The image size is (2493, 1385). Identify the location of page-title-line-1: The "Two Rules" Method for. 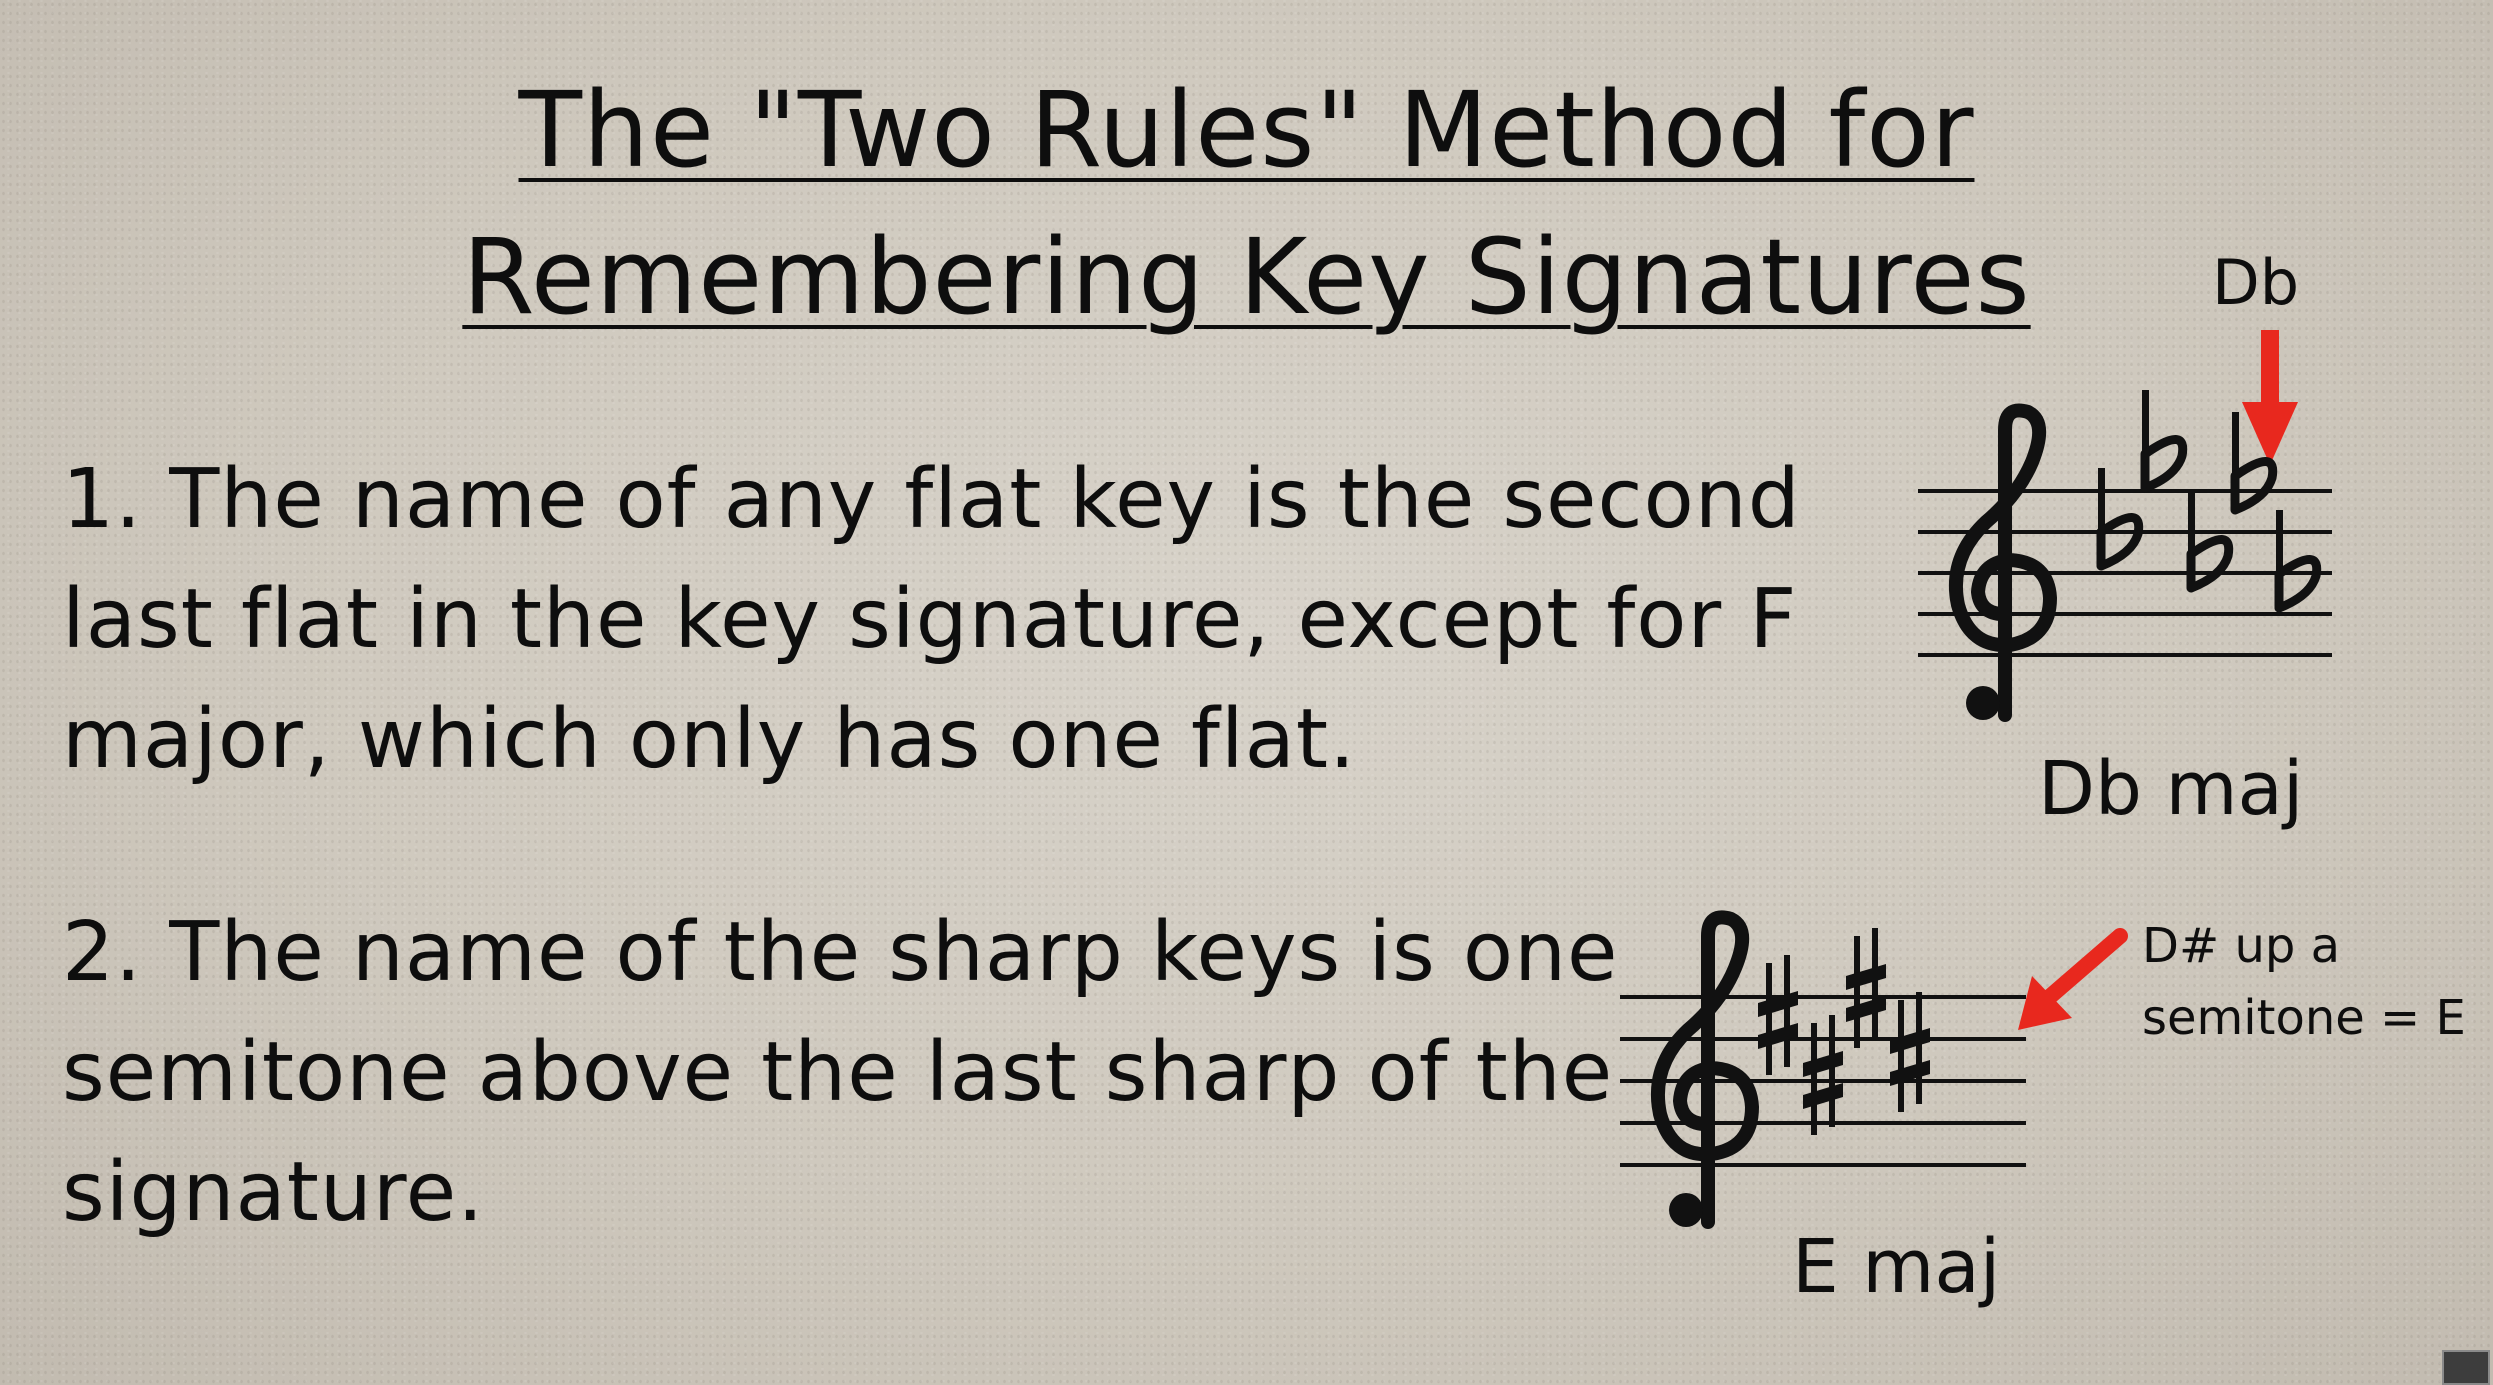
(1246, 130).